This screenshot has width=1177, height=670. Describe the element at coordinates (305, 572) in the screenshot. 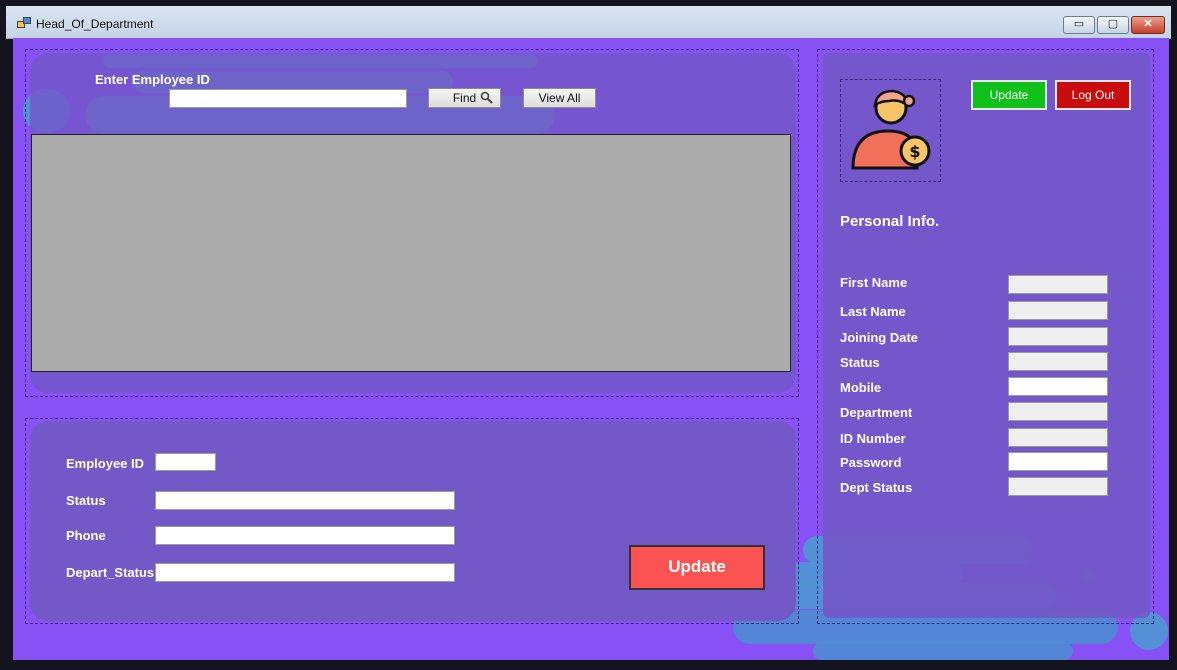

I see `depart-status-field` at that location.